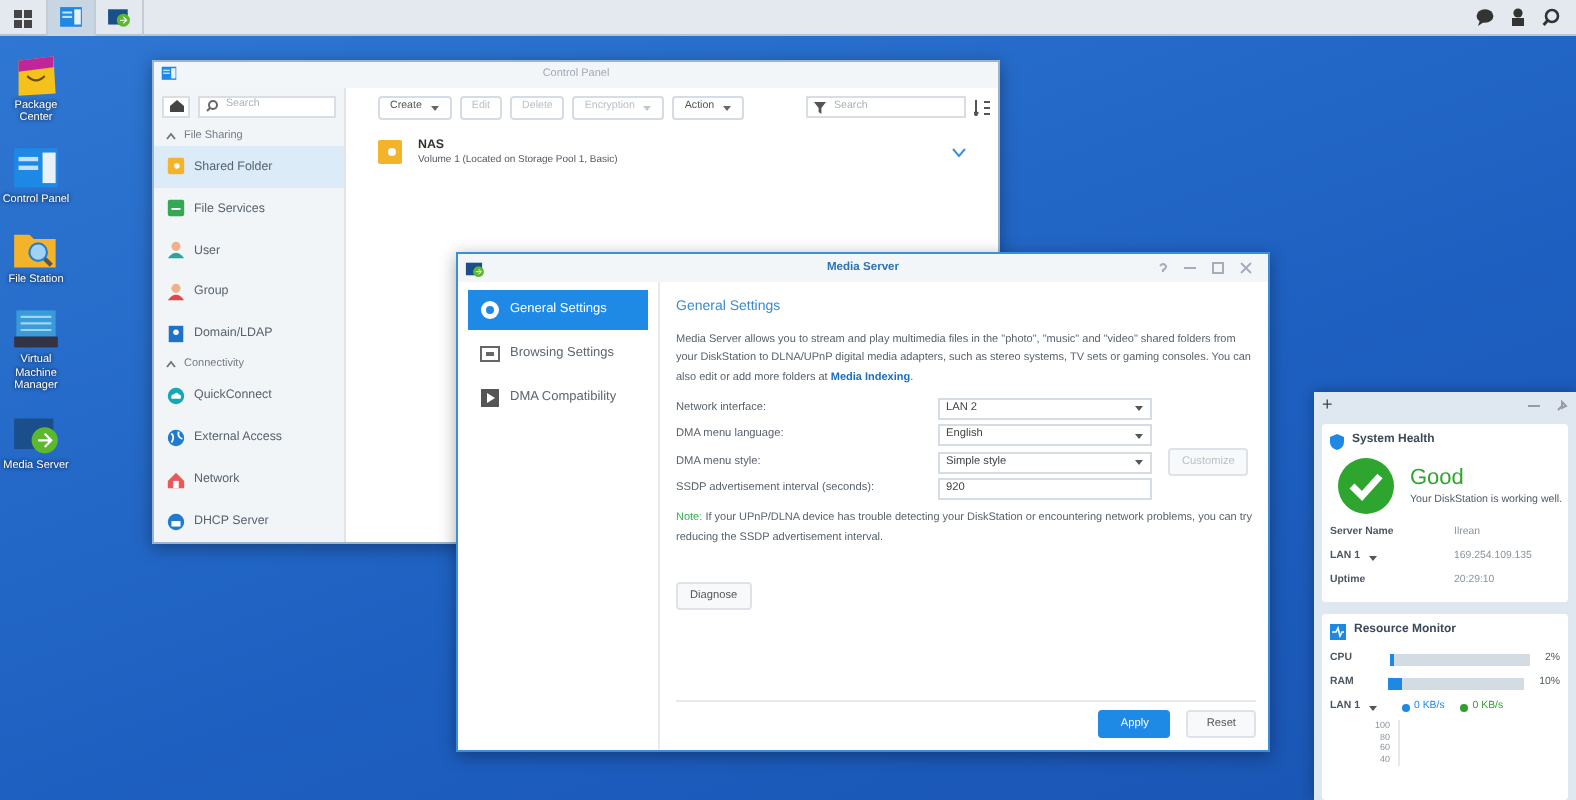 The width and height of the screenshot is (1576, 800). Describe the element at coordinates (176, 521) in the screenshot. I see `dhcp-icon` at that location.